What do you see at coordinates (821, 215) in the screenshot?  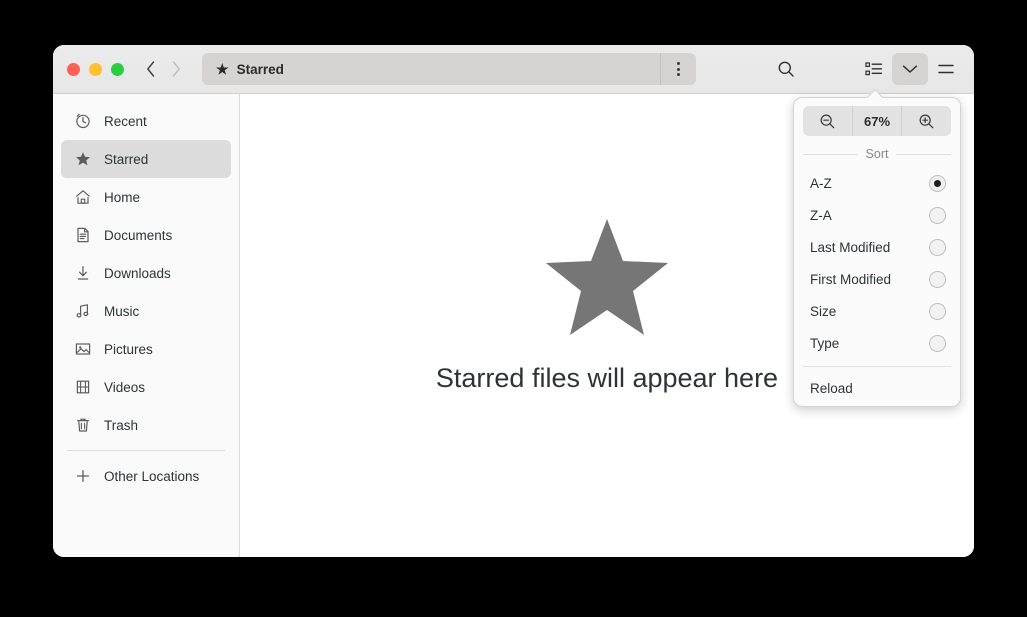 I see `sort-option-label: Z-A` at bounding box center [821, 215].